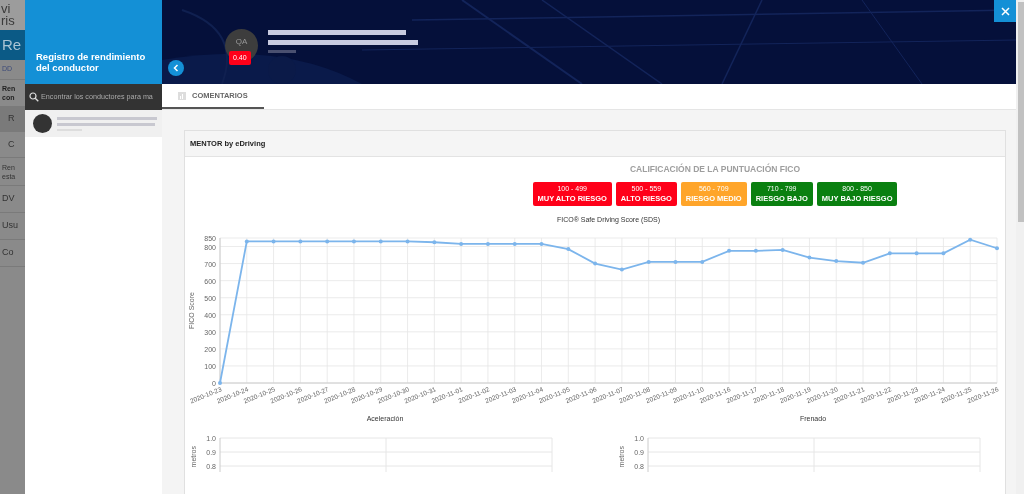 The image size is (1024, 494). Describe the element at coordinates (8, 199) in the screenshot. I see `menu-item: DV` at that location.